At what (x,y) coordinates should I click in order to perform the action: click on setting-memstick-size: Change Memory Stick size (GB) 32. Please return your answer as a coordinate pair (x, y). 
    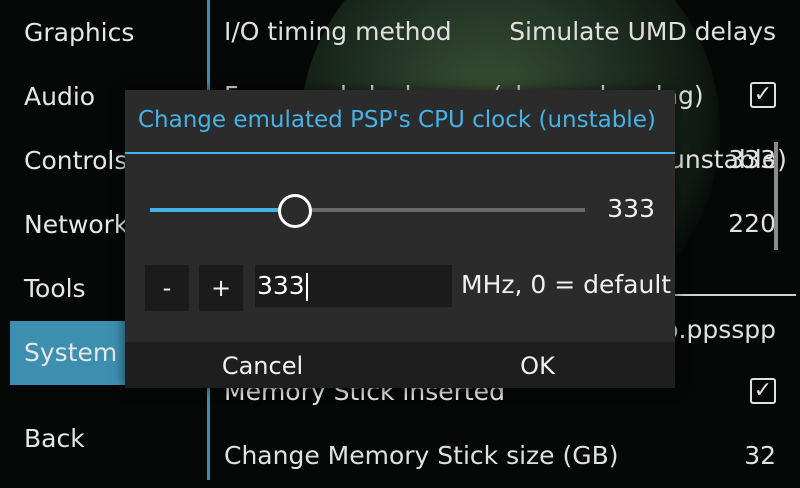
    Looking at the image, I should click on (500, 456).